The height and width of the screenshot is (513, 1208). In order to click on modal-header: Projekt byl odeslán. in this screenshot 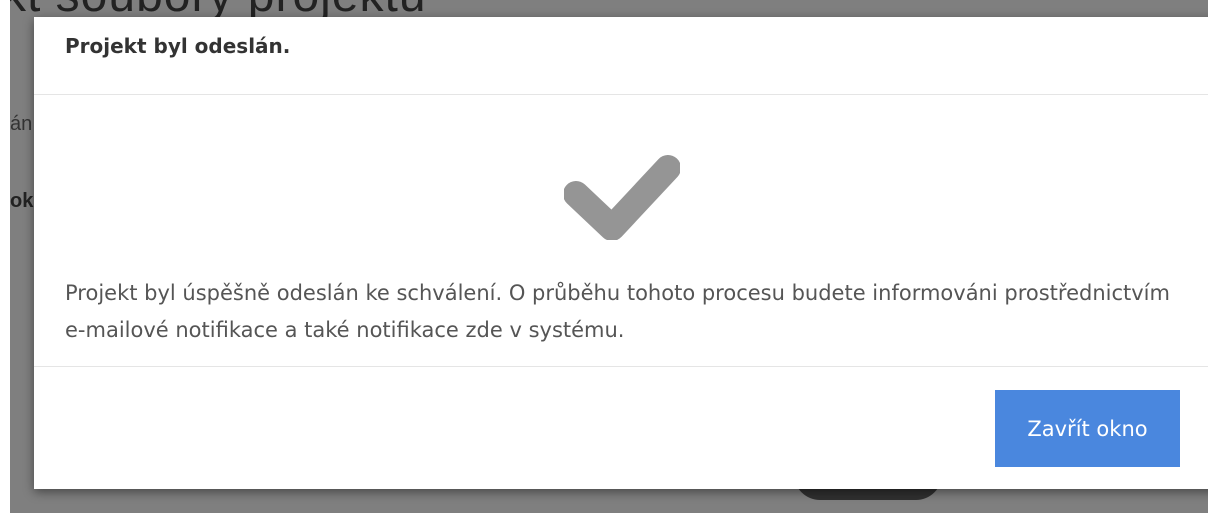, I will do `click(621, 56)`.